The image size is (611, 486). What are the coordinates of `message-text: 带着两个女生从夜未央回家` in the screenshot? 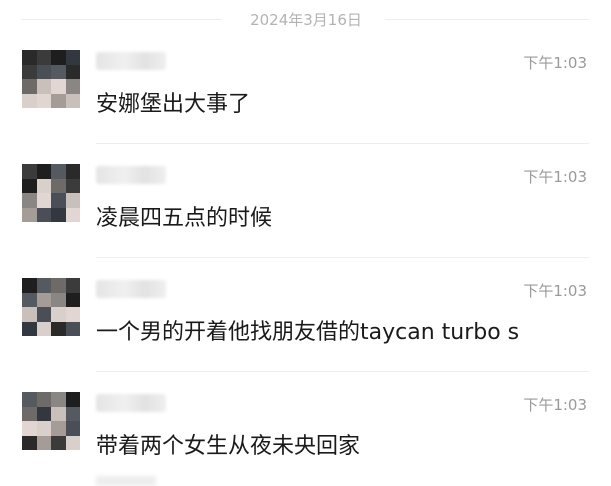 It's located at (228, 444).